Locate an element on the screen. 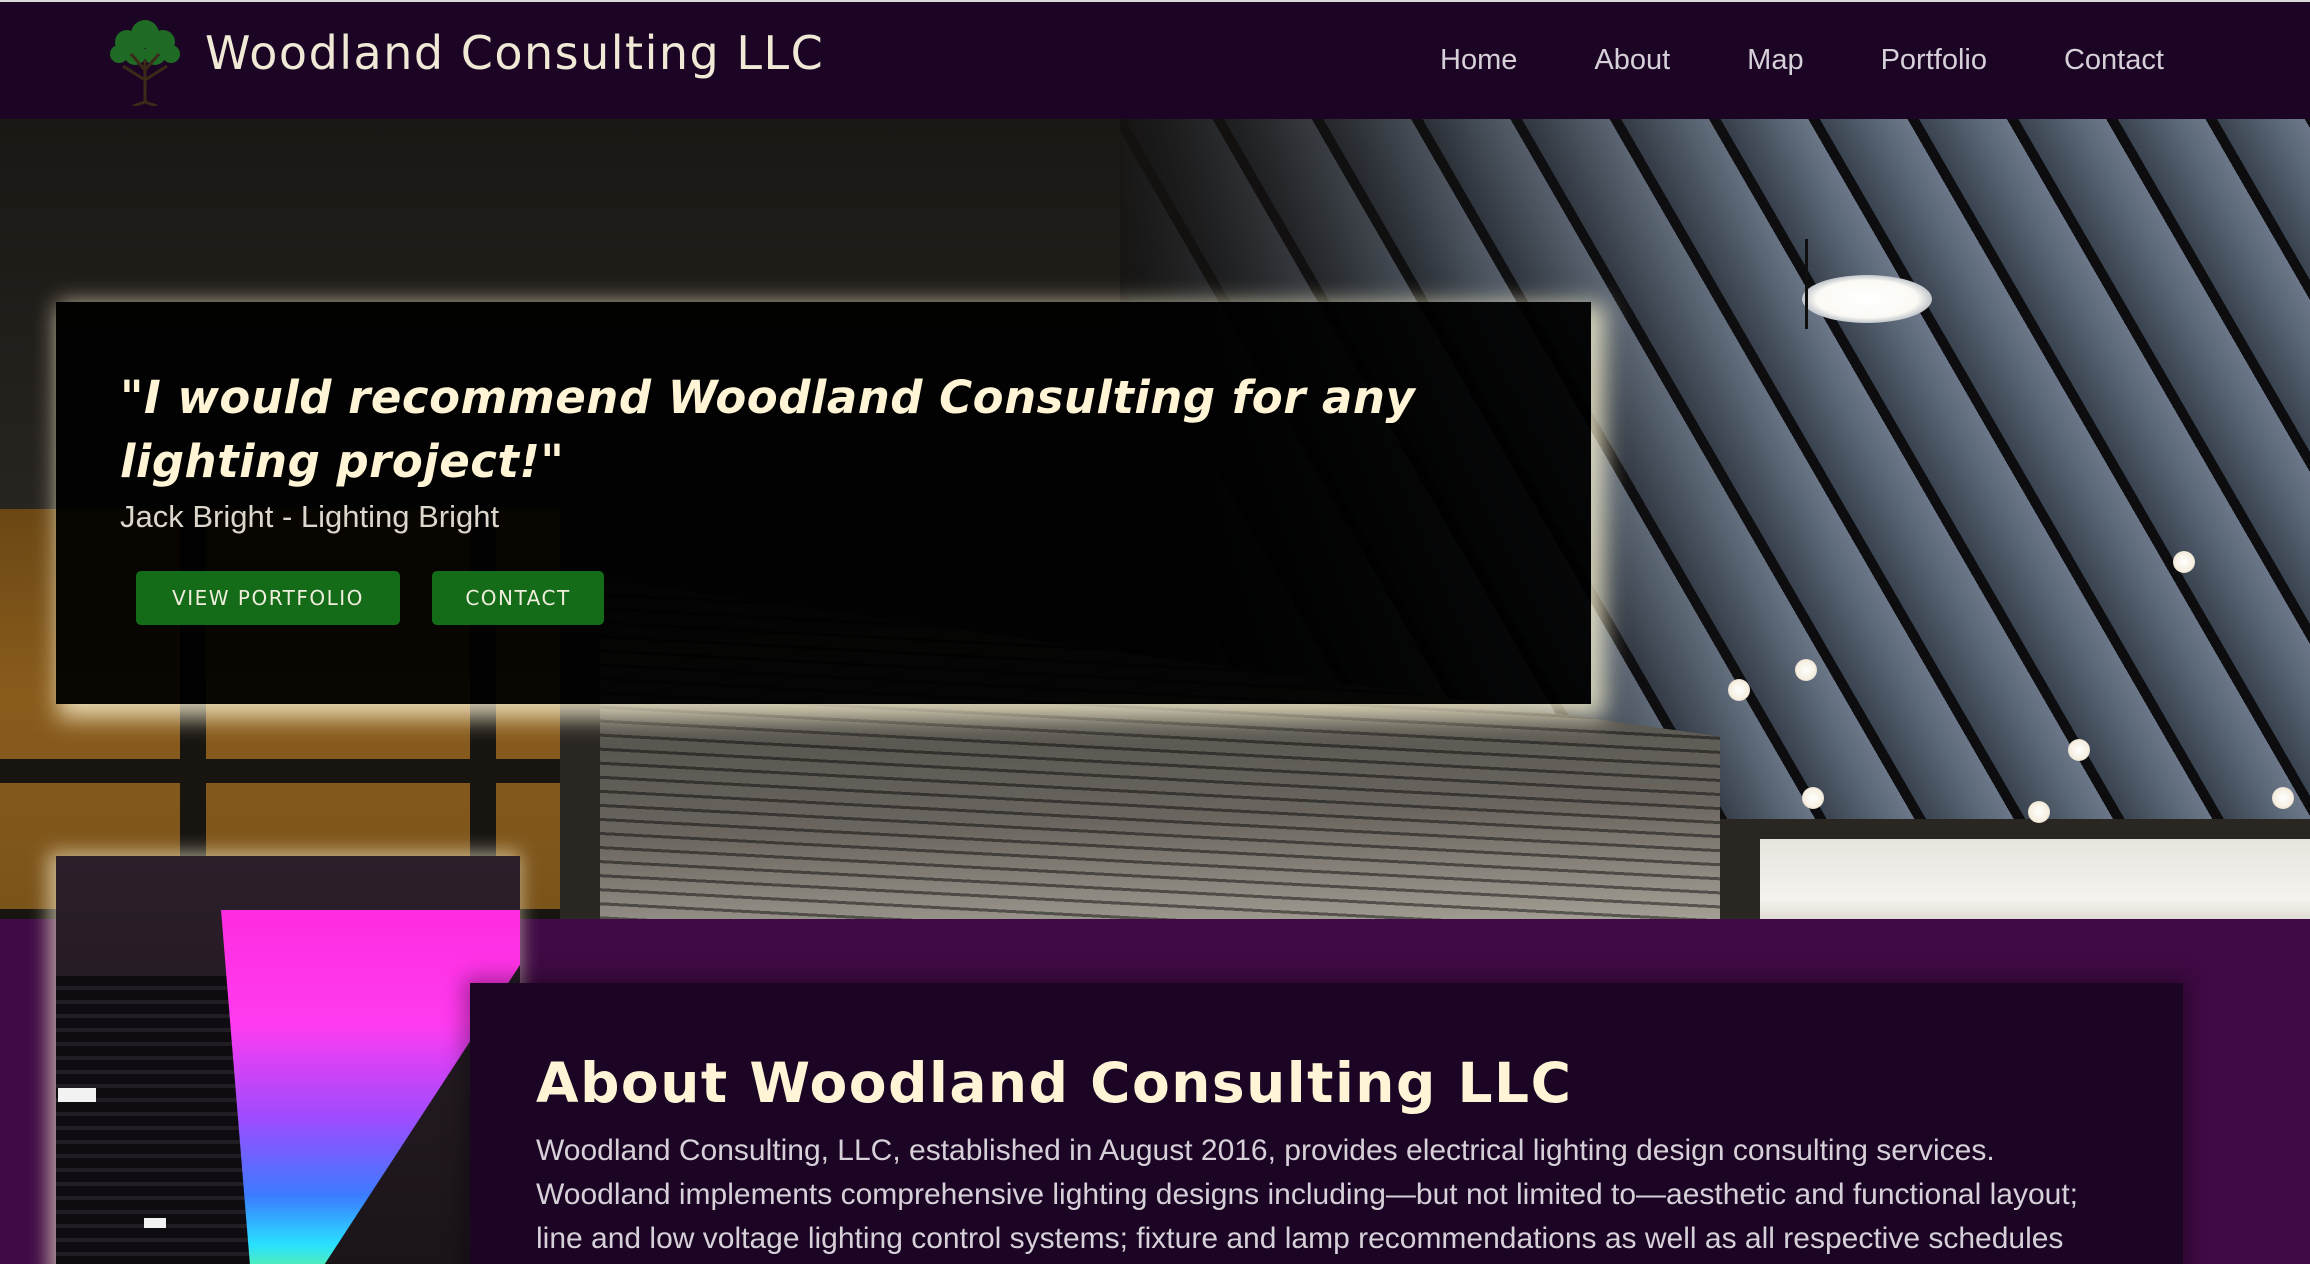 The width and height of the screenshot is (2310, 1264). main-nav: Home About Map Portfolio Contact is located at coordinates (1802, 60).